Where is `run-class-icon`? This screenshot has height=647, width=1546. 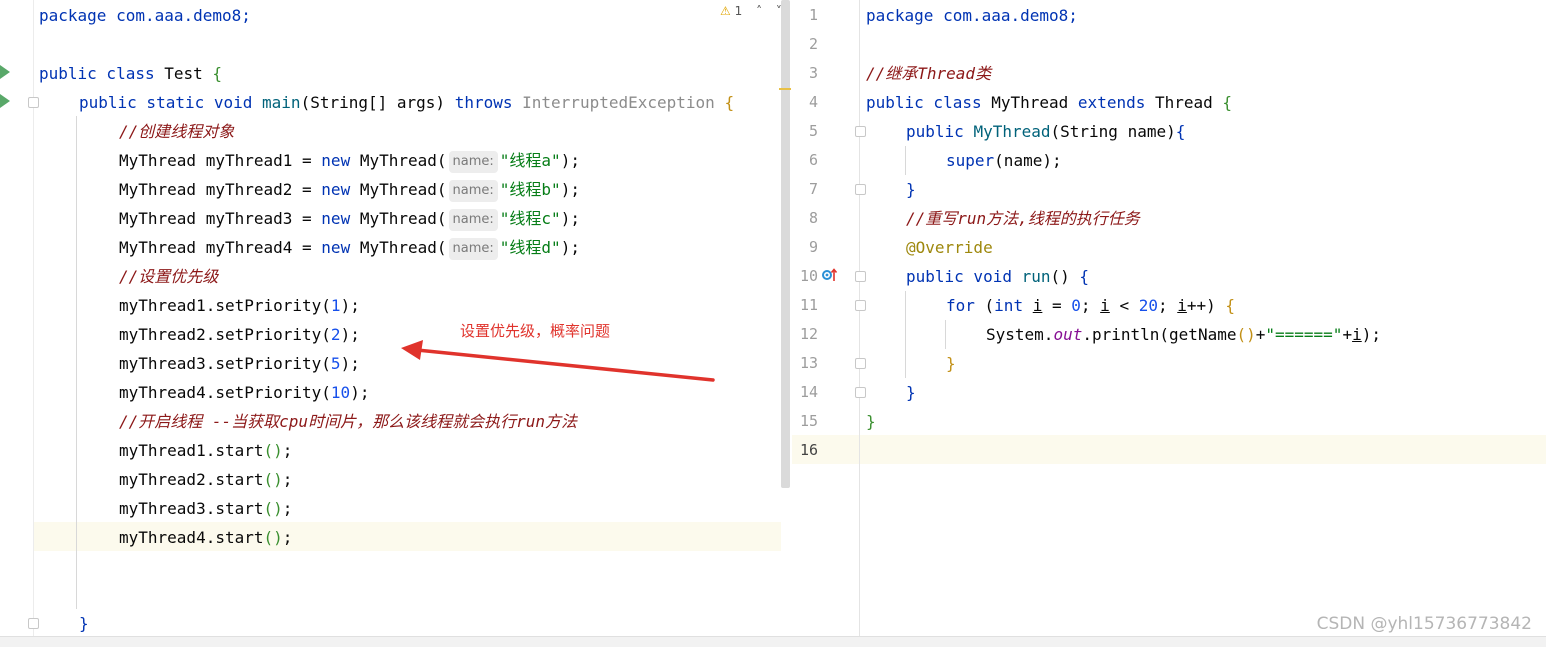 run-class-icon is located at coordinates (5, 72).